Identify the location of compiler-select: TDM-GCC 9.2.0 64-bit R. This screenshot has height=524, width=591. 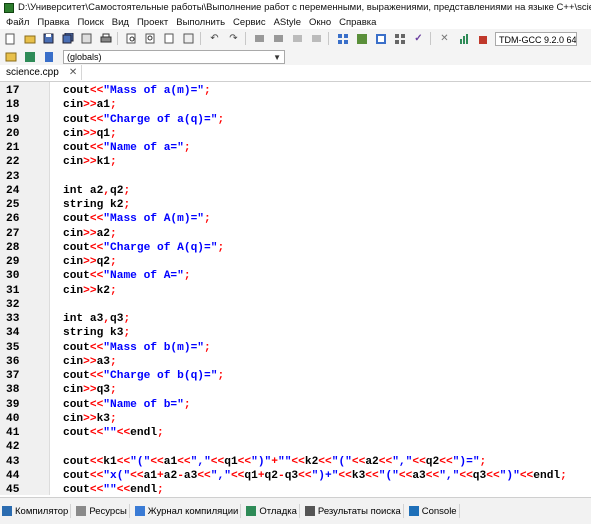
(536, 38).